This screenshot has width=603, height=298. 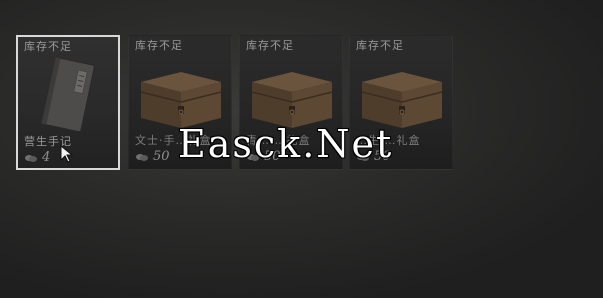 I want to click on notebook-icon, so click(x=68, y=95).